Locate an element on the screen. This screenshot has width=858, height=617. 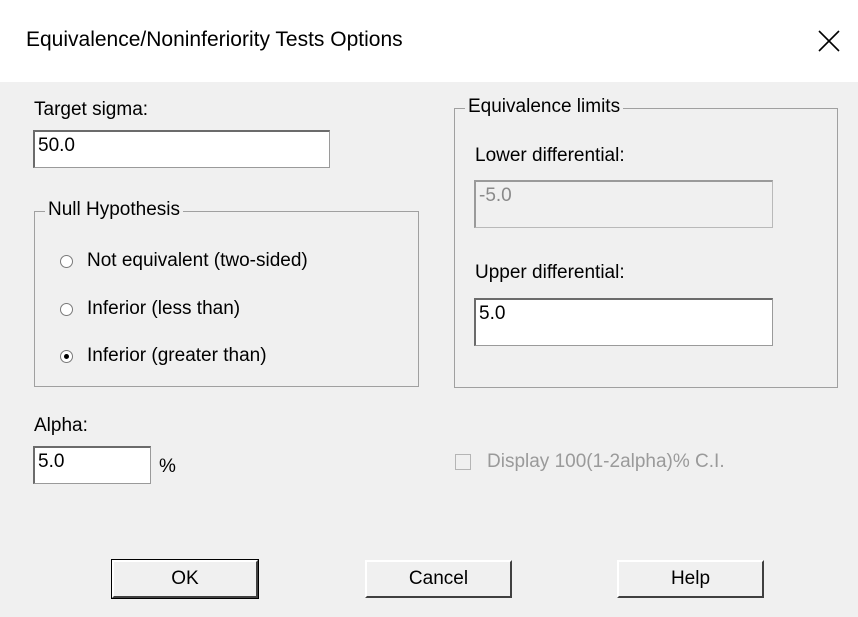
display-ci-label: Display 100(1-2alpha)% C.I. is located at coordinates (606, 461).